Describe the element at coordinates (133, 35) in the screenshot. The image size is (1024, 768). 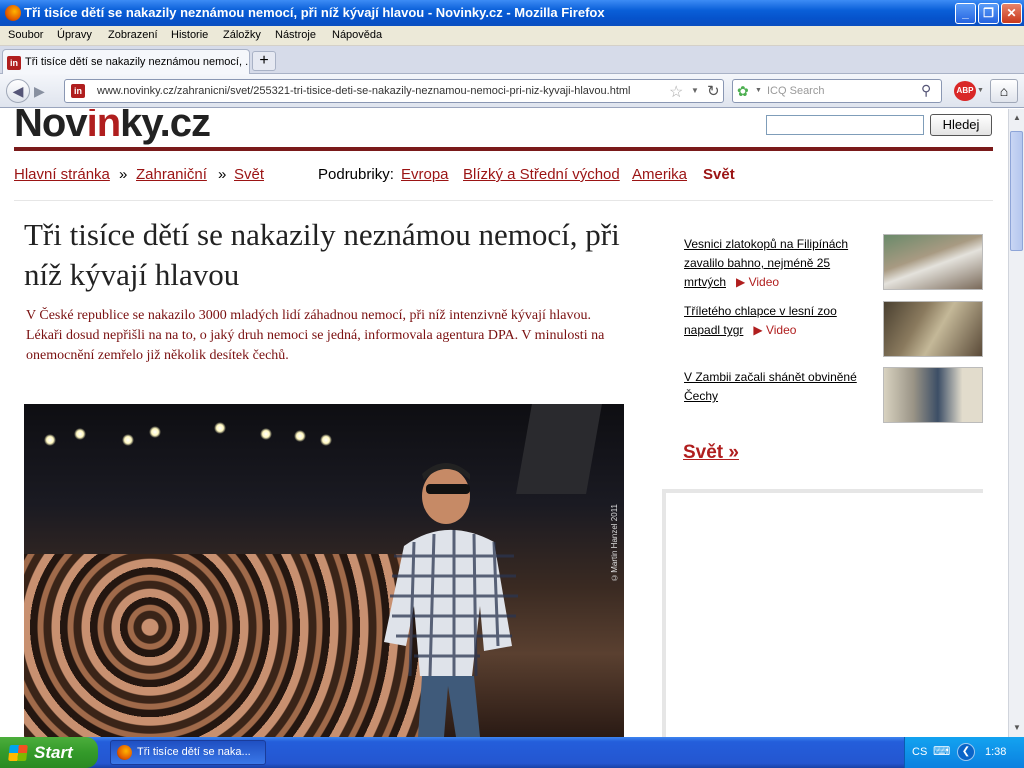
I see `menu-zobrazeni: Zobrazení` at that location.